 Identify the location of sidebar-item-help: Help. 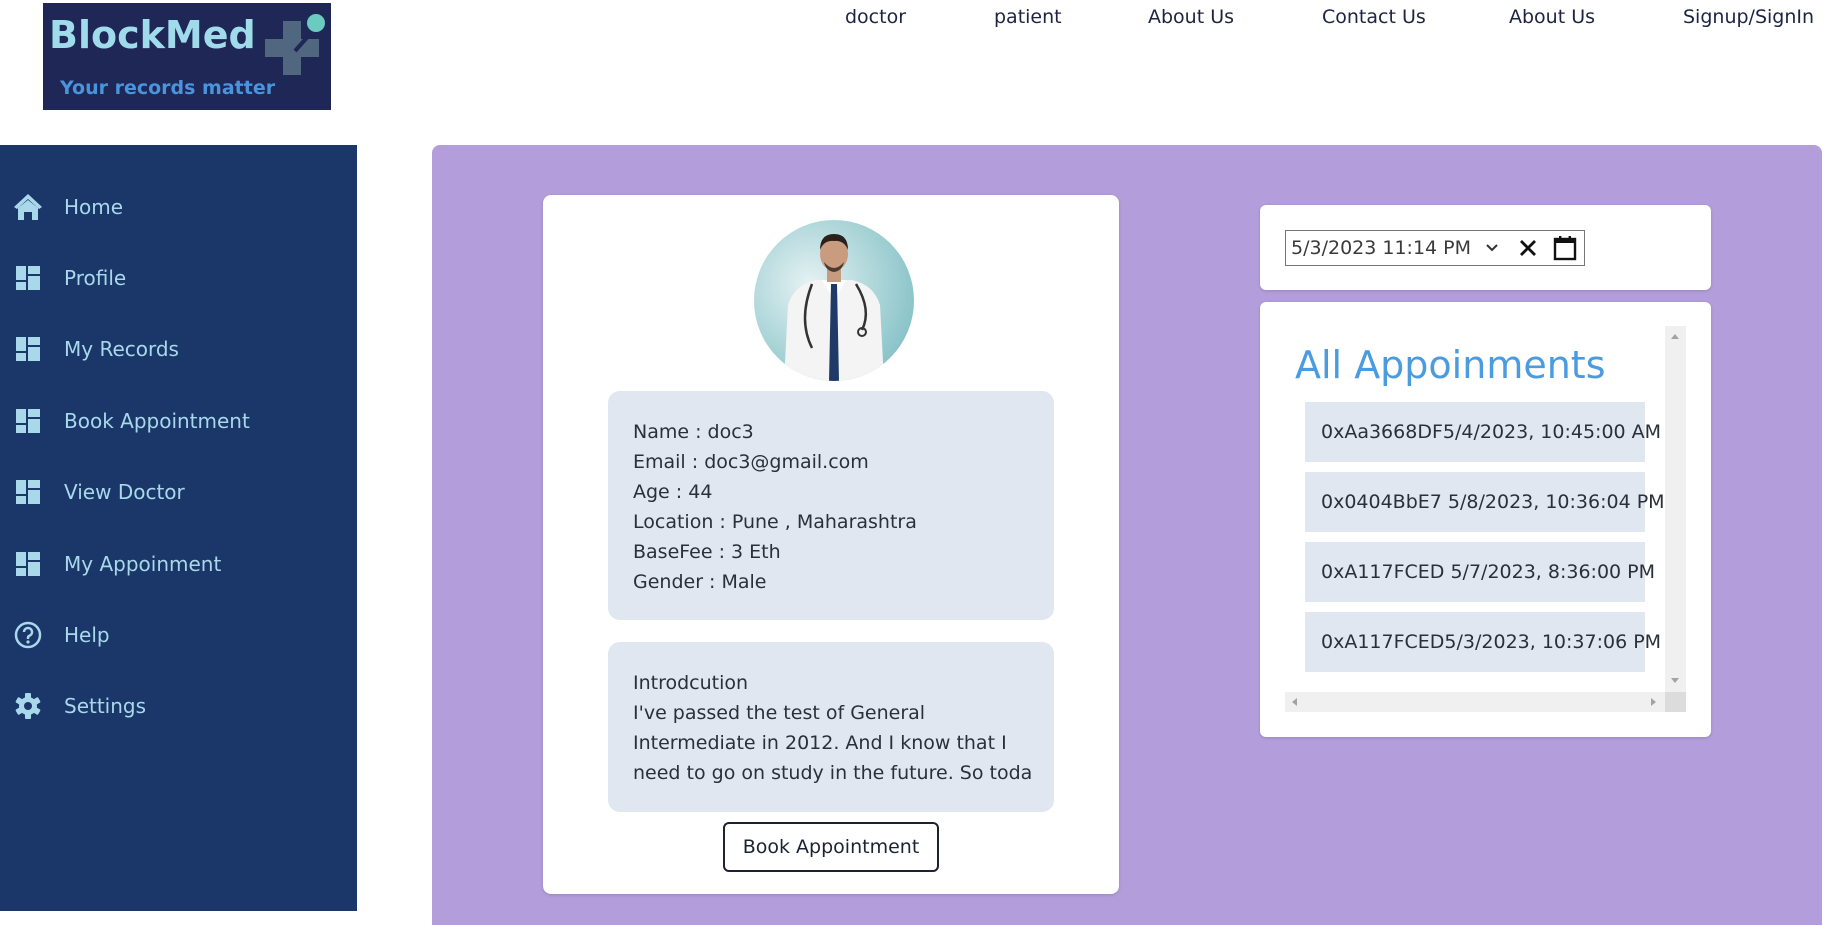
(178, 635).